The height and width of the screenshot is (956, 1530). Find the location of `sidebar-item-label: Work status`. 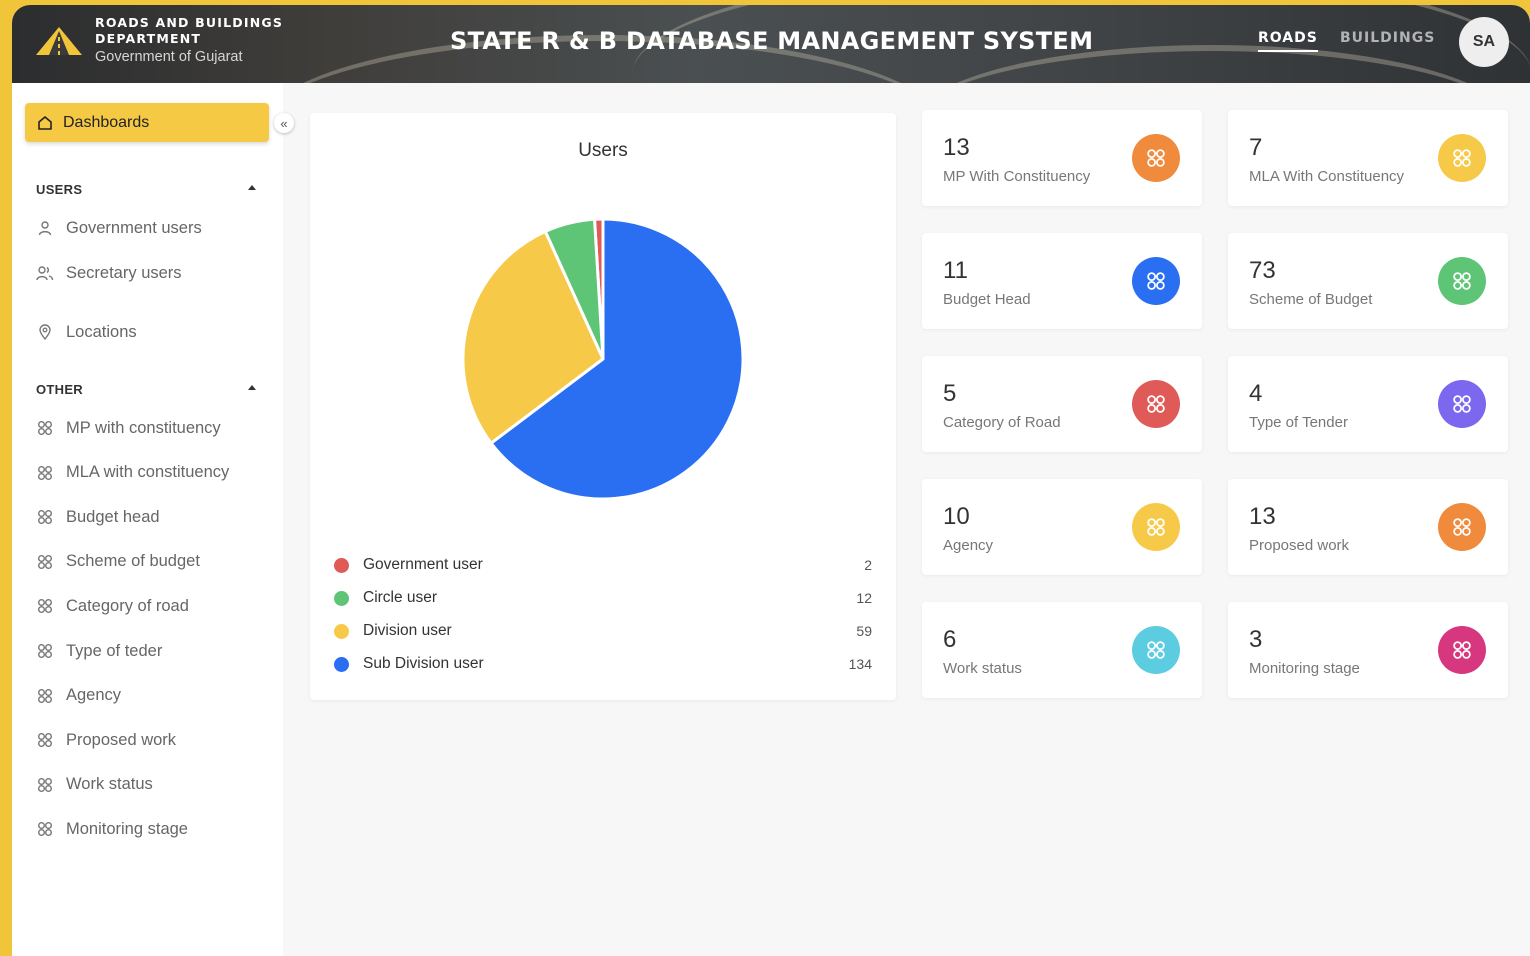

sidebar-item-label: Work status is located at coordinates (109, 784).